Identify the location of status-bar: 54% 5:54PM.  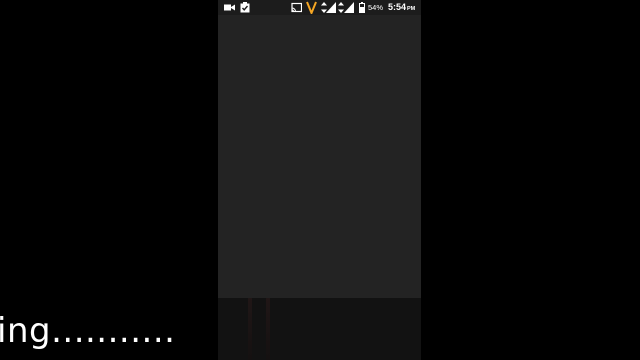
(319, 7).